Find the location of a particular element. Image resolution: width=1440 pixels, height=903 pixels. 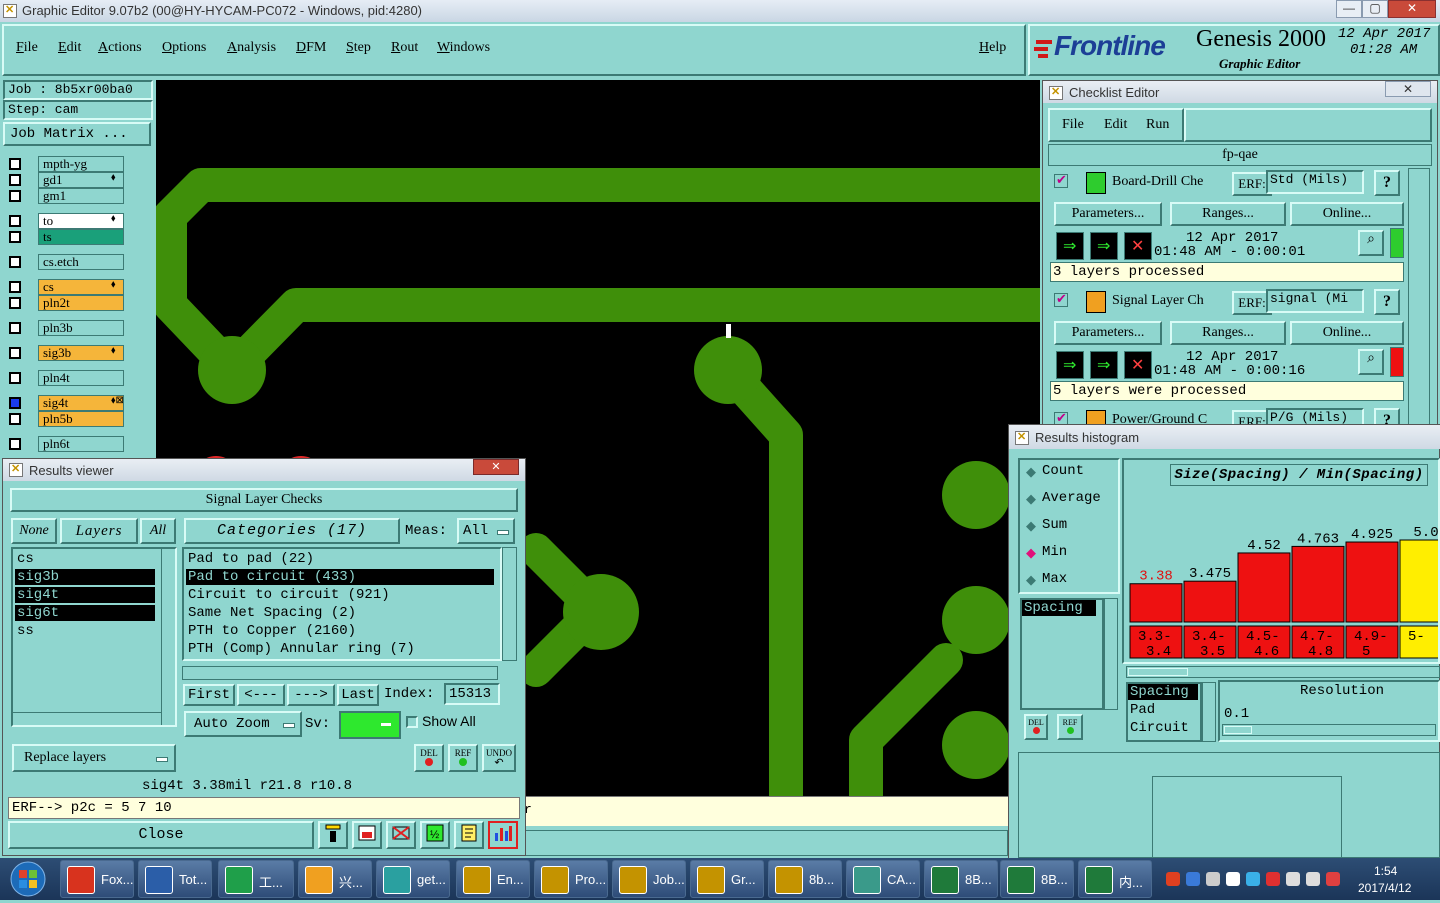

layer-row: pln2t is located at coordinates (64, 303).